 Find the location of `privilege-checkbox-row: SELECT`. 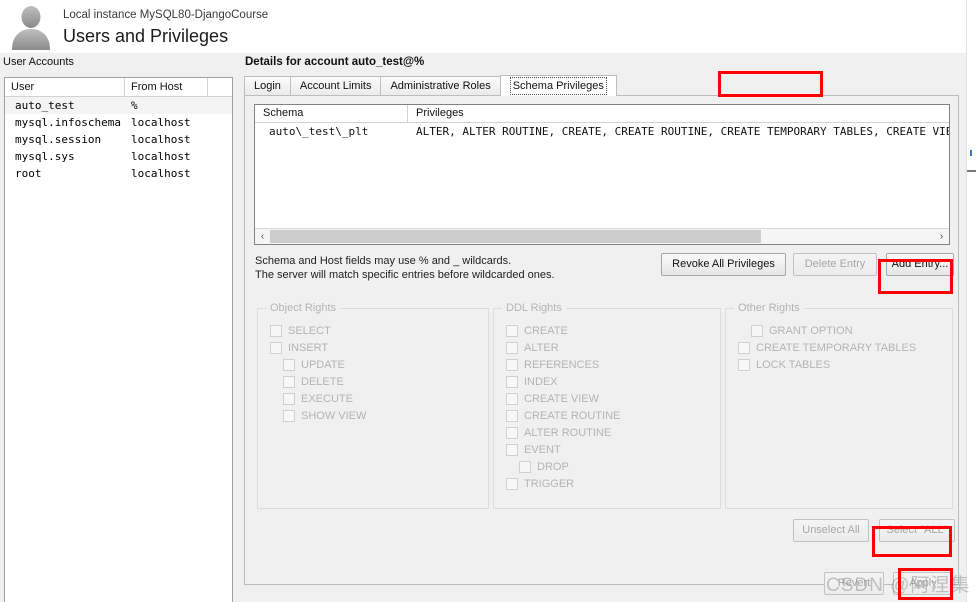

privilege-checkbox-row: SELECT is located at coordinates (379, 330).